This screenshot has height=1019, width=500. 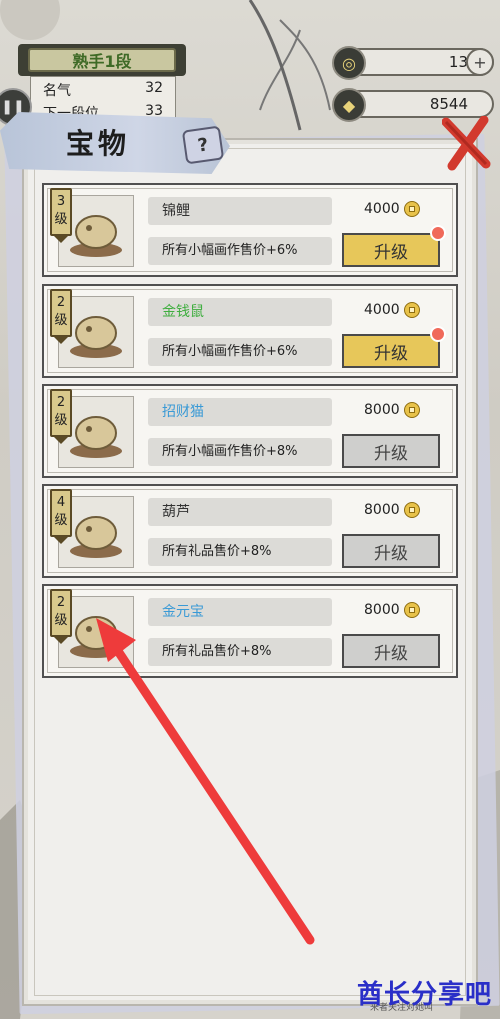 What do you see at coordinates (413, 63) in the screenshot?
I see `resource-bar-ink: ◎ 13 +` at bounding box center [413, 63].